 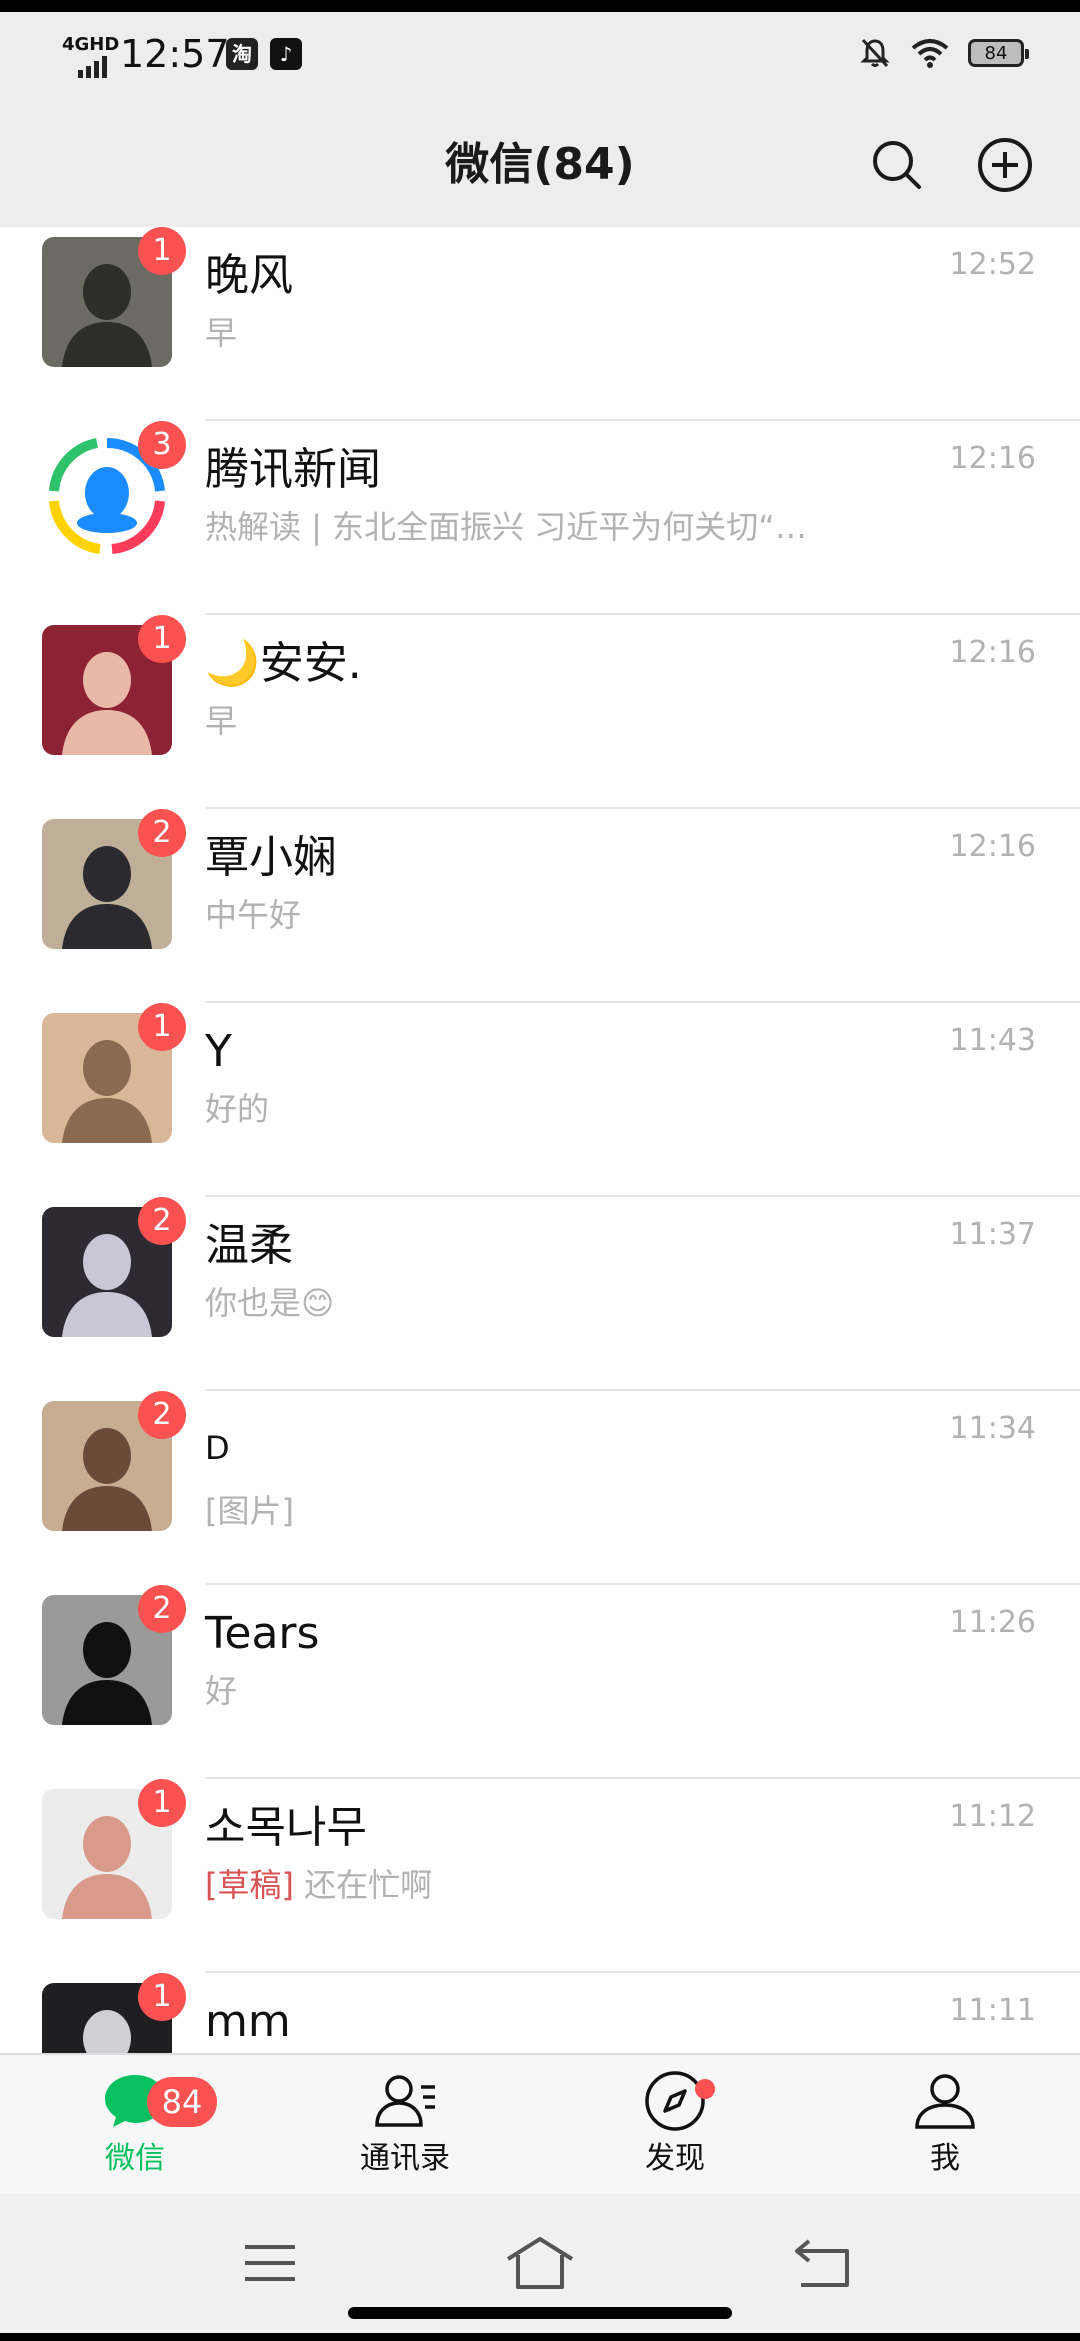 What do you see at coordinates (540, 2263) in the screenshot?
I see `home-icon` at bounding box center [540, 2263].